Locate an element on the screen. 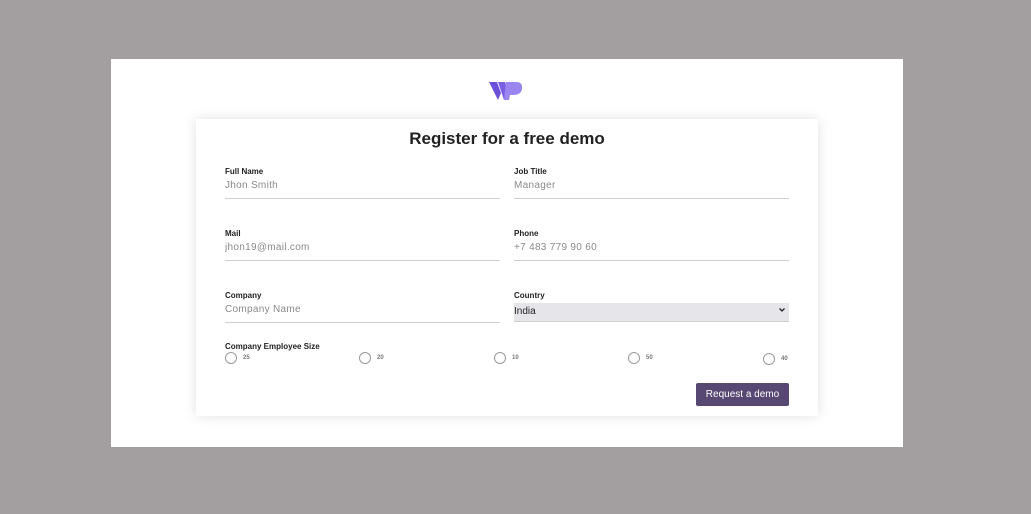  full-name-field: Full Name is located at coordinates (362, 183).